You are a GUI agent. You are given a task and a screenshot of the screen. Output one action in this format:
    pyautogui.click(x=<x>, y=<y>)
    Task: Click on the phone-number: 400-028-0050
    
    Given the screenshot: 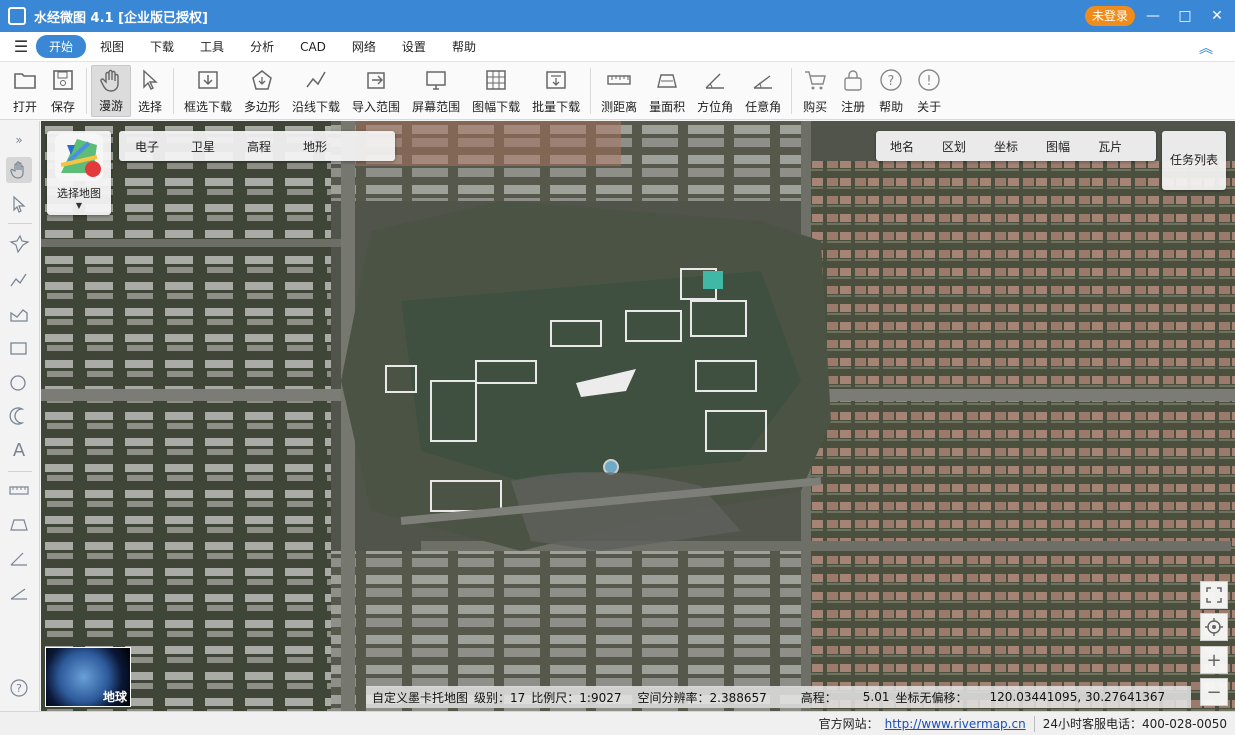 What is the action you would take?
    pyautogui.click(x=1184, y=723)
    